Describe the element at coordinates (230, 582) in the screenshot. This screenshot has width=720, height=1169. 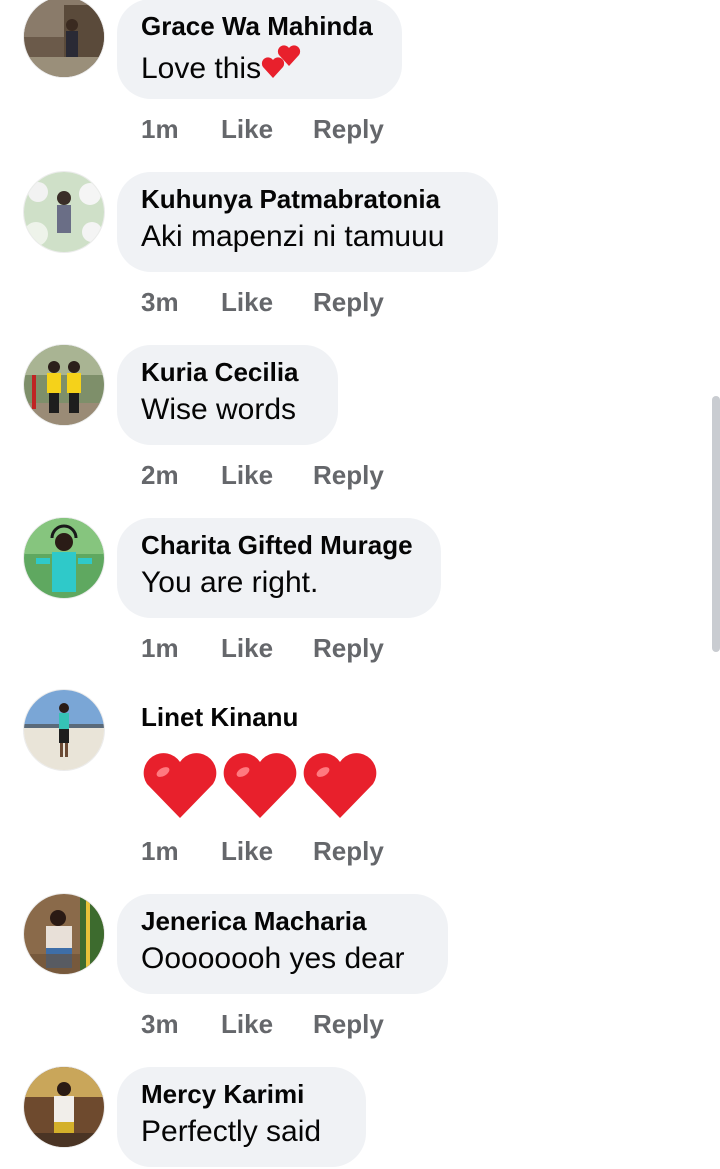
I see `comment-text: You are right.` at that location.